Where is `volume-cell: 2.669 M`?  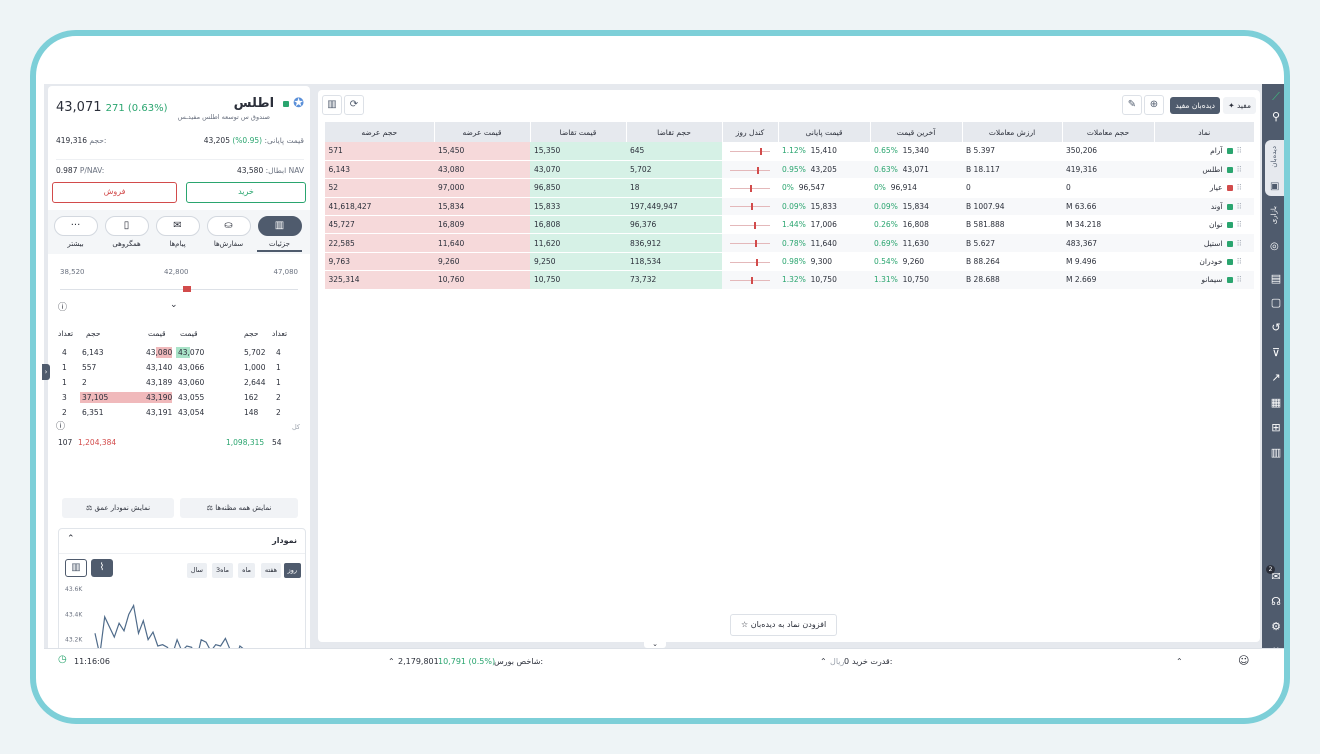 volume-cell: 2.669 M is located at coordinates (1108, 280).